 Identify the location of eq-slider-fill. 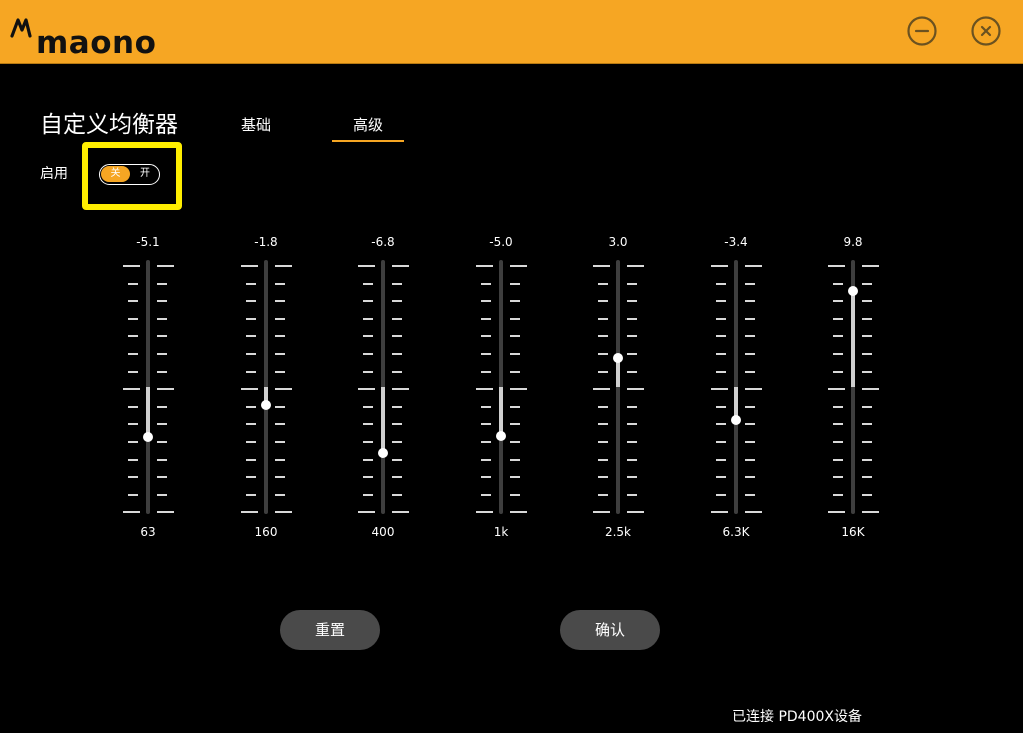
(501, 411).